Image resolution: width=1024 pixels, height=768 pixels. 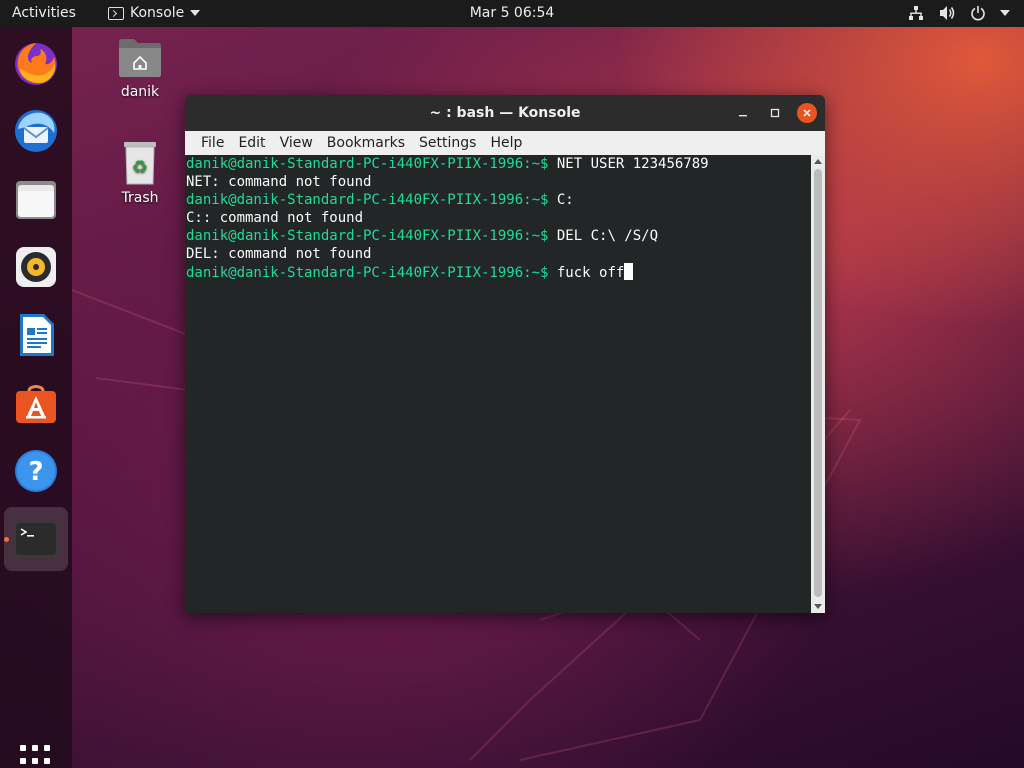 I want to click on scroll-down-arrow, so click(x=818, y=606).